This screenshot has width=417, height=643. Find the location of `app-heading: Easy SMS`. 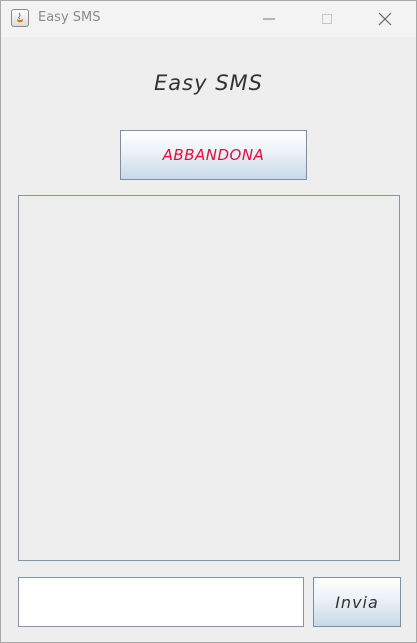

app-heading: Easy SMS is located at coordinates (208, 83).